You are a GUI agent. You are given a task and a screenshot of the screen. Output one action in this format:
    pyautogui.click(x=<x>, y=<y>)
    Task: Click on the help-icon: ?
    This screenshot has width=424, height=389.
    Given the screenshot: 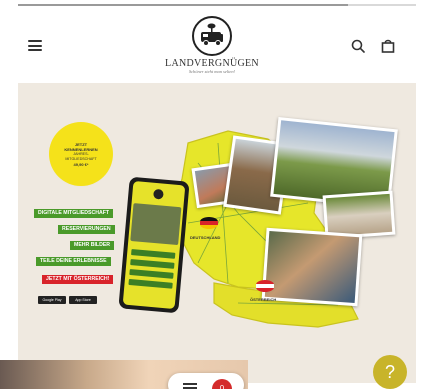 What is the action you would take?
    pyautogui.click(x=390, y=372)
    